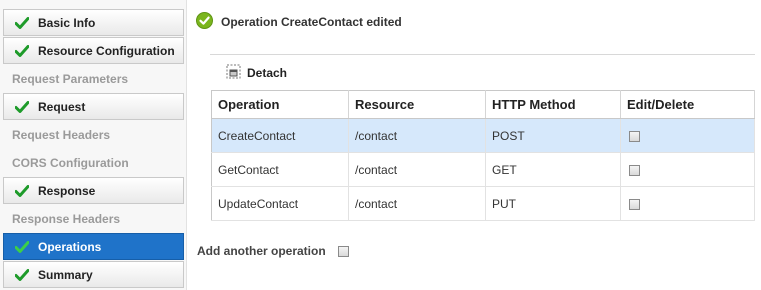 This screenshot has width=761, height=290. I want to click on nav-item-label: Request, so click(62, 106).